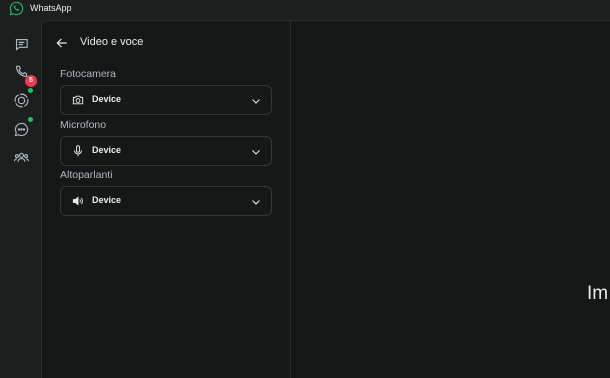  Describe the element at coordinates (598, 293) in the screenshot. I see `main-placeholder-text: Im` at that location.